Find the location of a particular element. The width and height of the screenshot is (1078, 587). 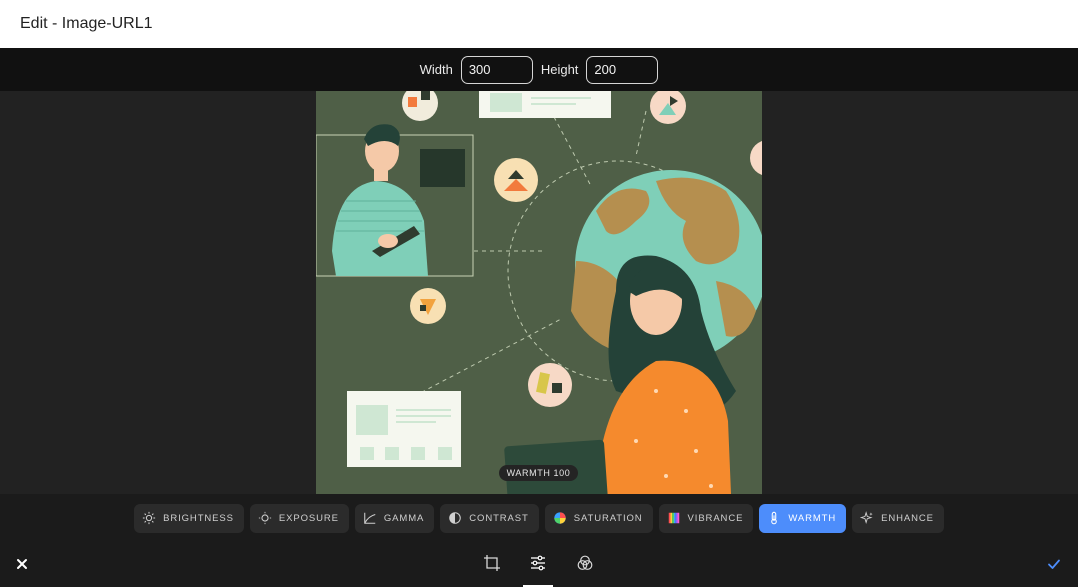

close-icon is located at coordinates (22, 564).